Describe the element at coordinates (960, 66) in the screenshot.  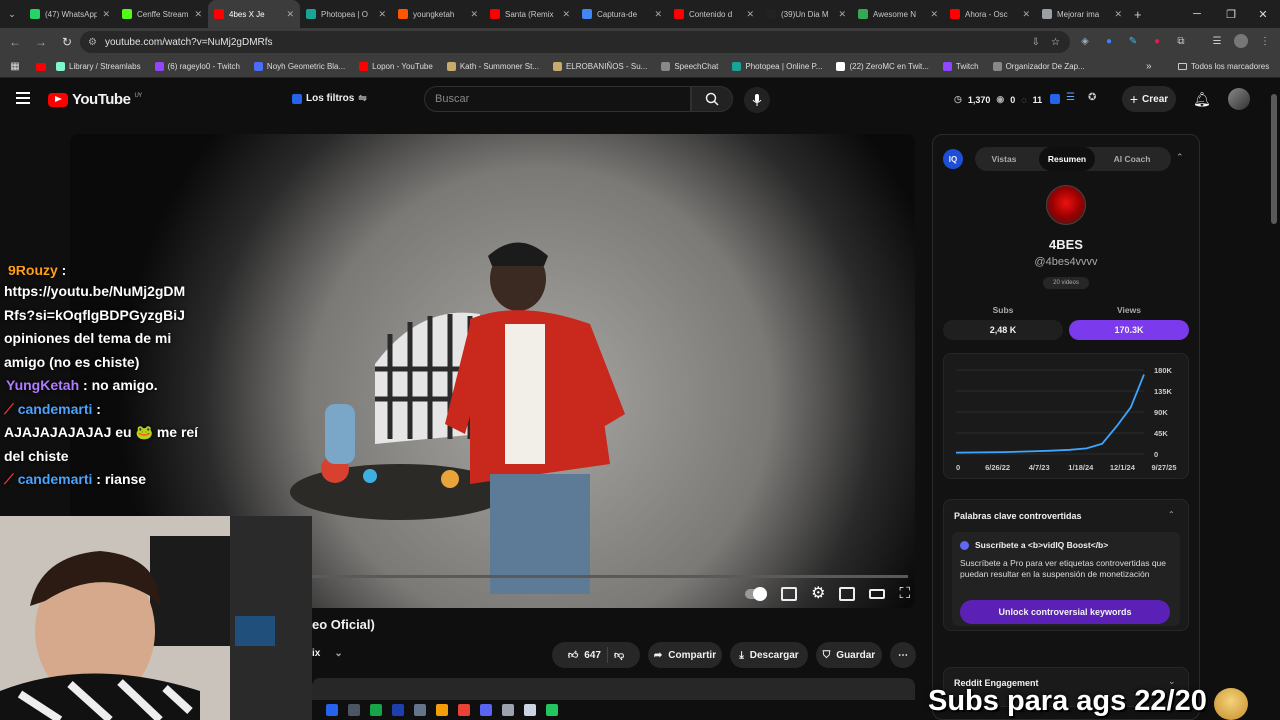
I see `bookmark-item: Twitch` at that location.